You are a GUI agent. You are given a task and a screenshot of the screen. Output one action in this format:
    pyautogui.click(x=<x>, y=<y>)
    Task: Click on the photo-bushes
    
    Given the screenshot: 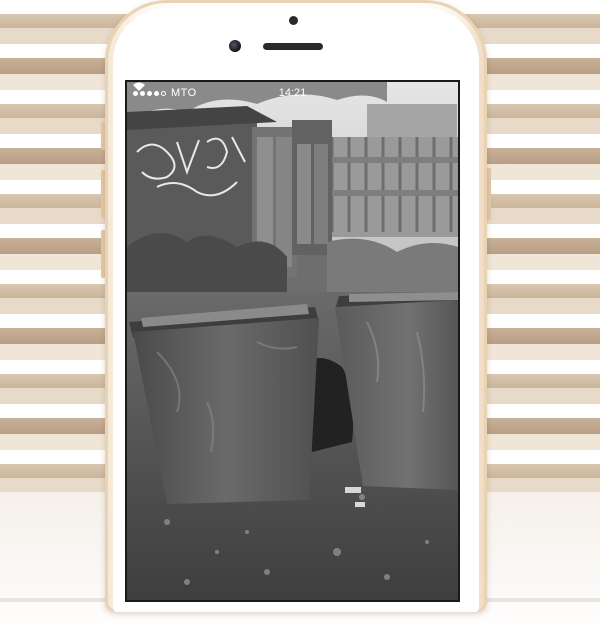 What is the action you would take?
    pyautogui.click(x=207, y=265)
    